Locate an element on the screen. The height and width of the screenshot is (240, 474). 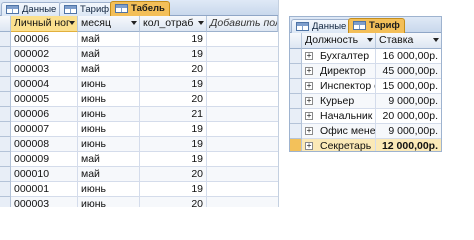
personal-no-cell: 000009 is located at coordinates (44, 159).